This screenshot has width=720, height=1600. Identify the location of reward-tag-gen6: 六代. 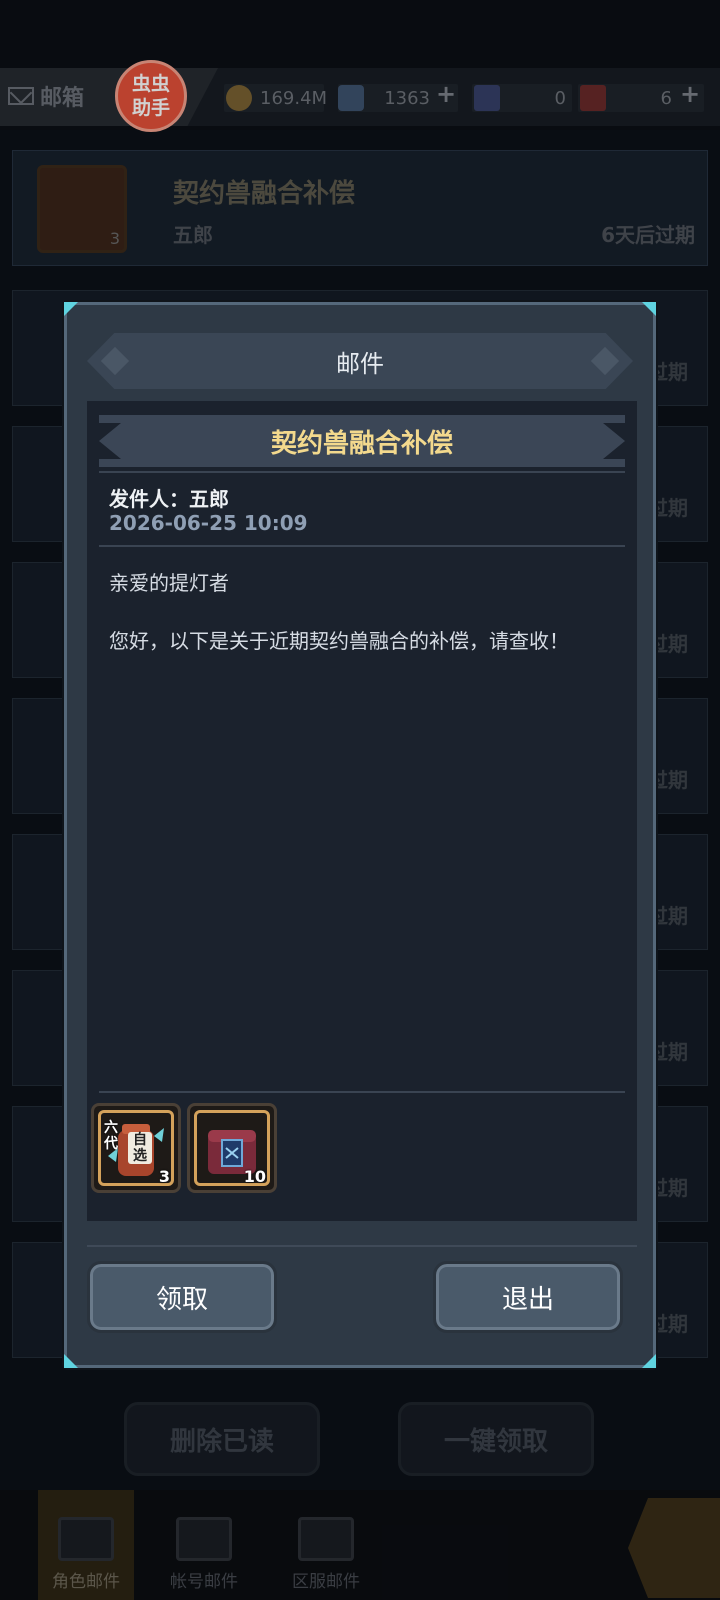
(111, 1136).